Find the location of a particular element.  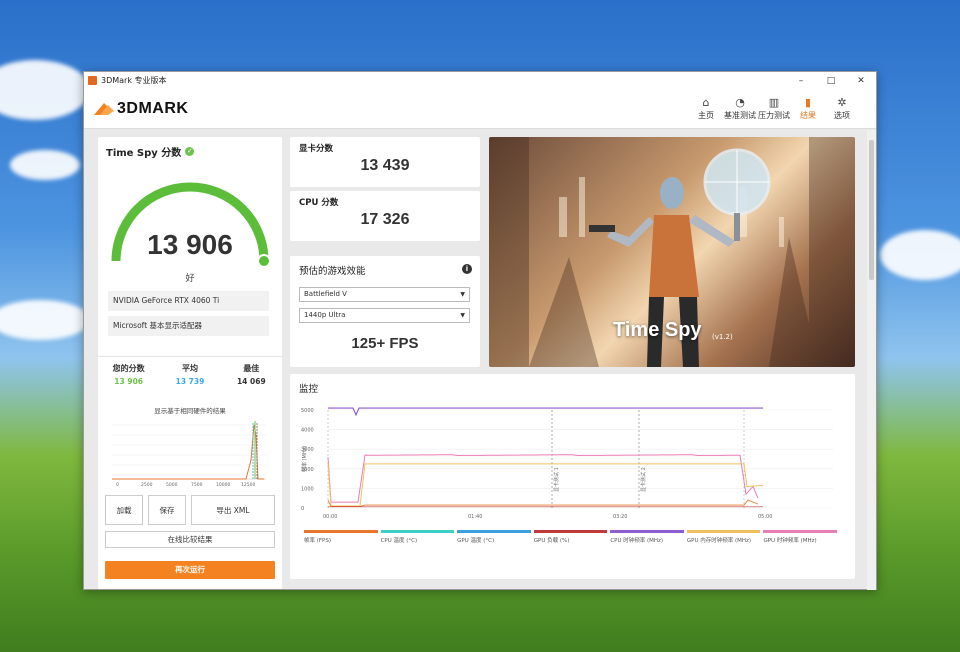

gpu-score-label: 显卡分数 is located at coordinates (316, 149).